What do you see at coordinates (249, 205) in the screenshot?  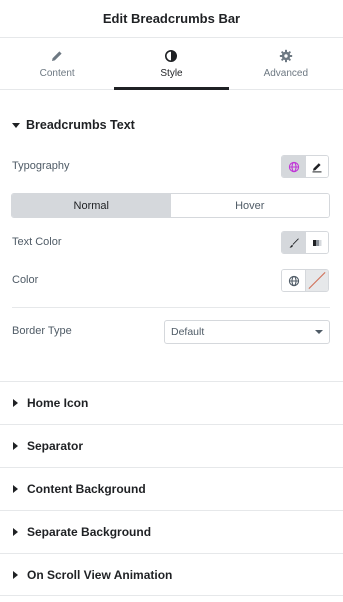 I see `tab-hover: Hover` at bounding box center [249, 205].